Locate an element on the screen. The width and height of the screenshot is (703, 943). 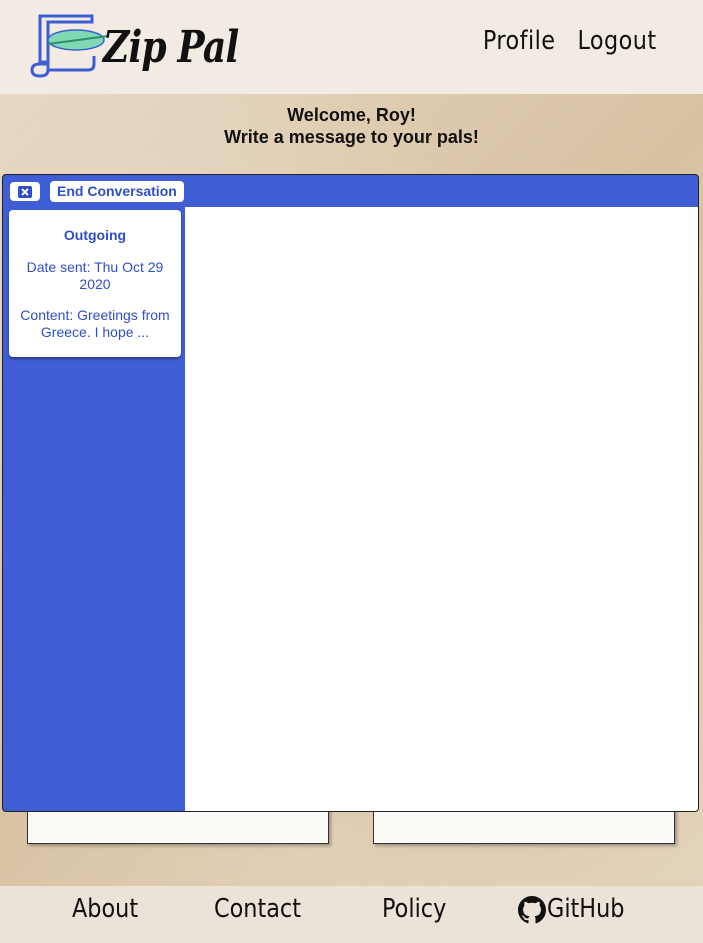
profile-link: Profile is located at coordinates (519, 41).